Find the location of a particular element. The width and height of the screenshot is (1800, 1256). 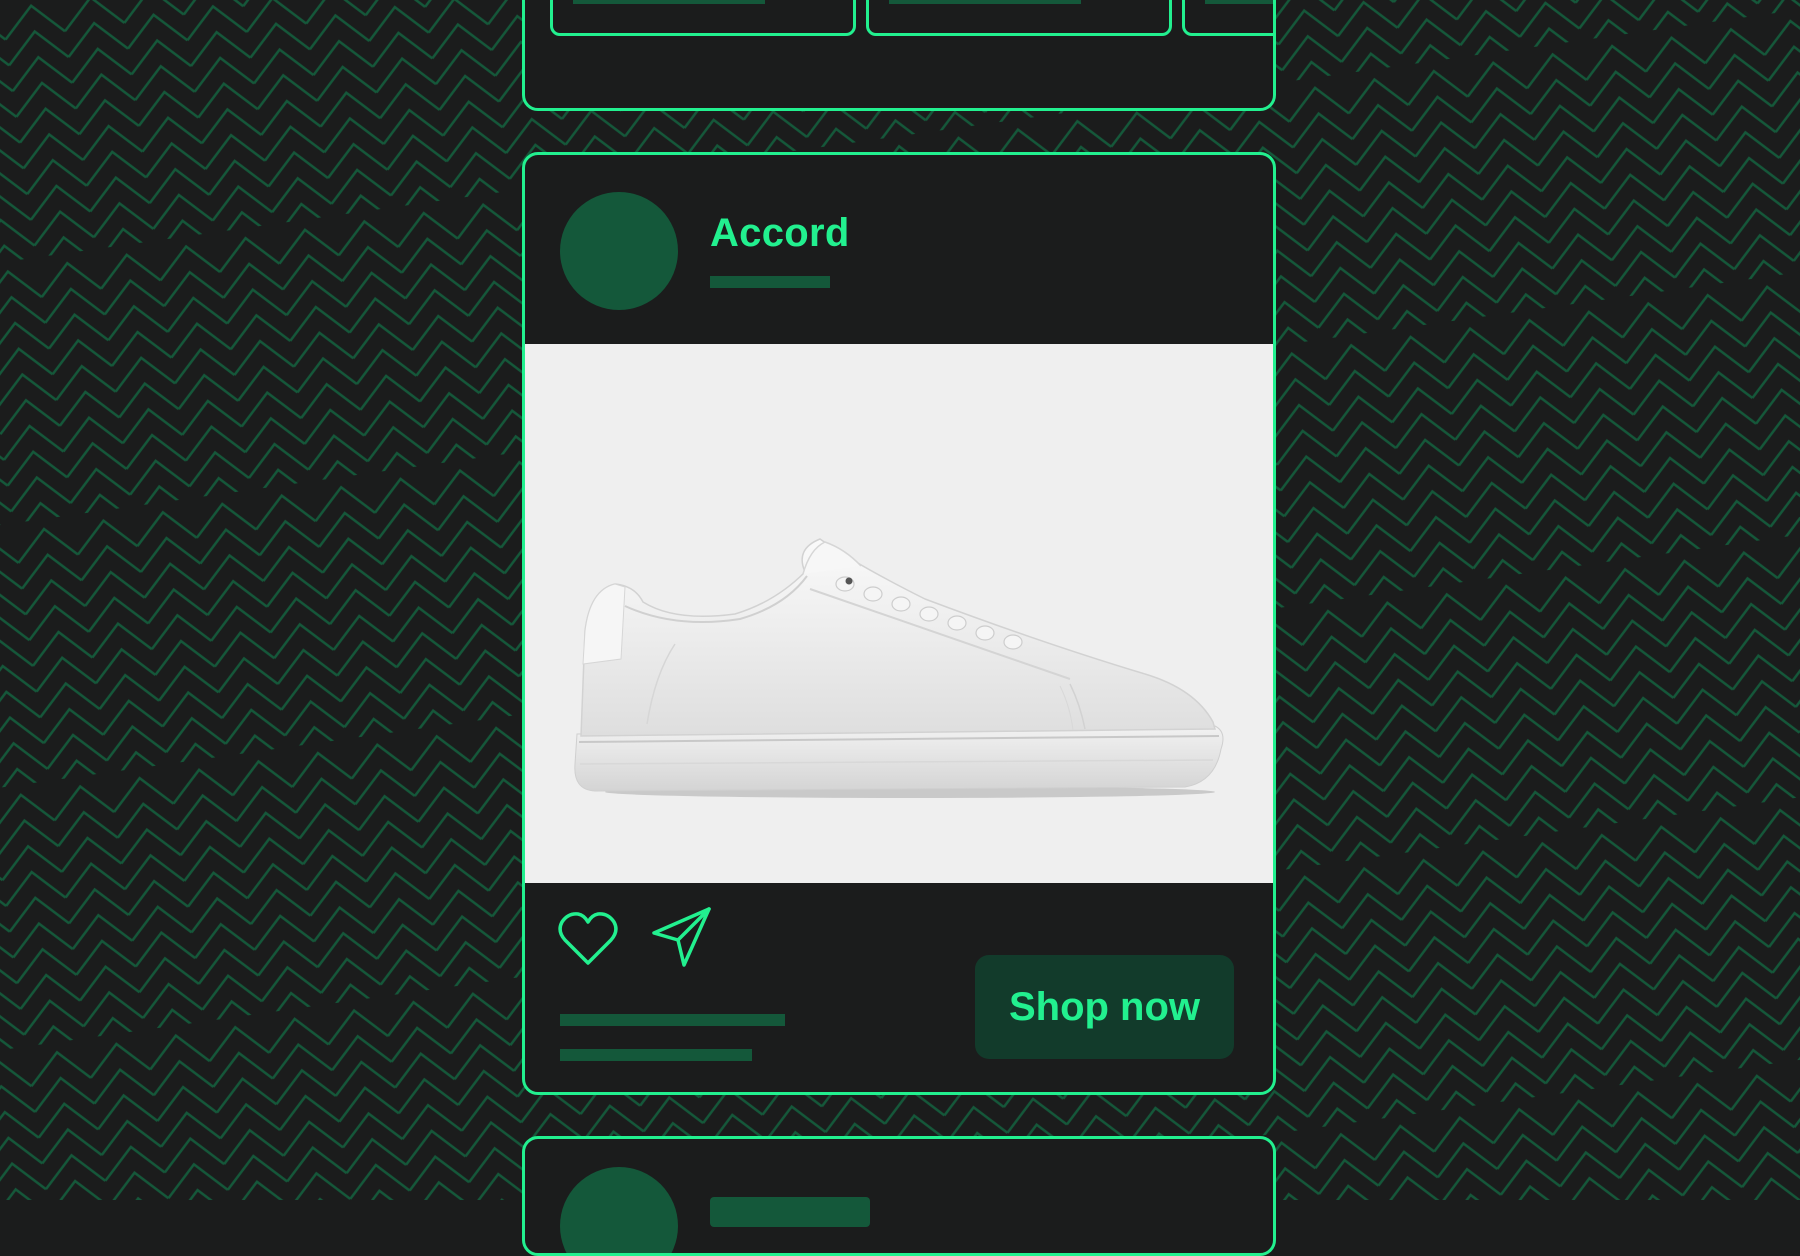

shop-now-button: Shop now is located at coordinates (1104, 1007).